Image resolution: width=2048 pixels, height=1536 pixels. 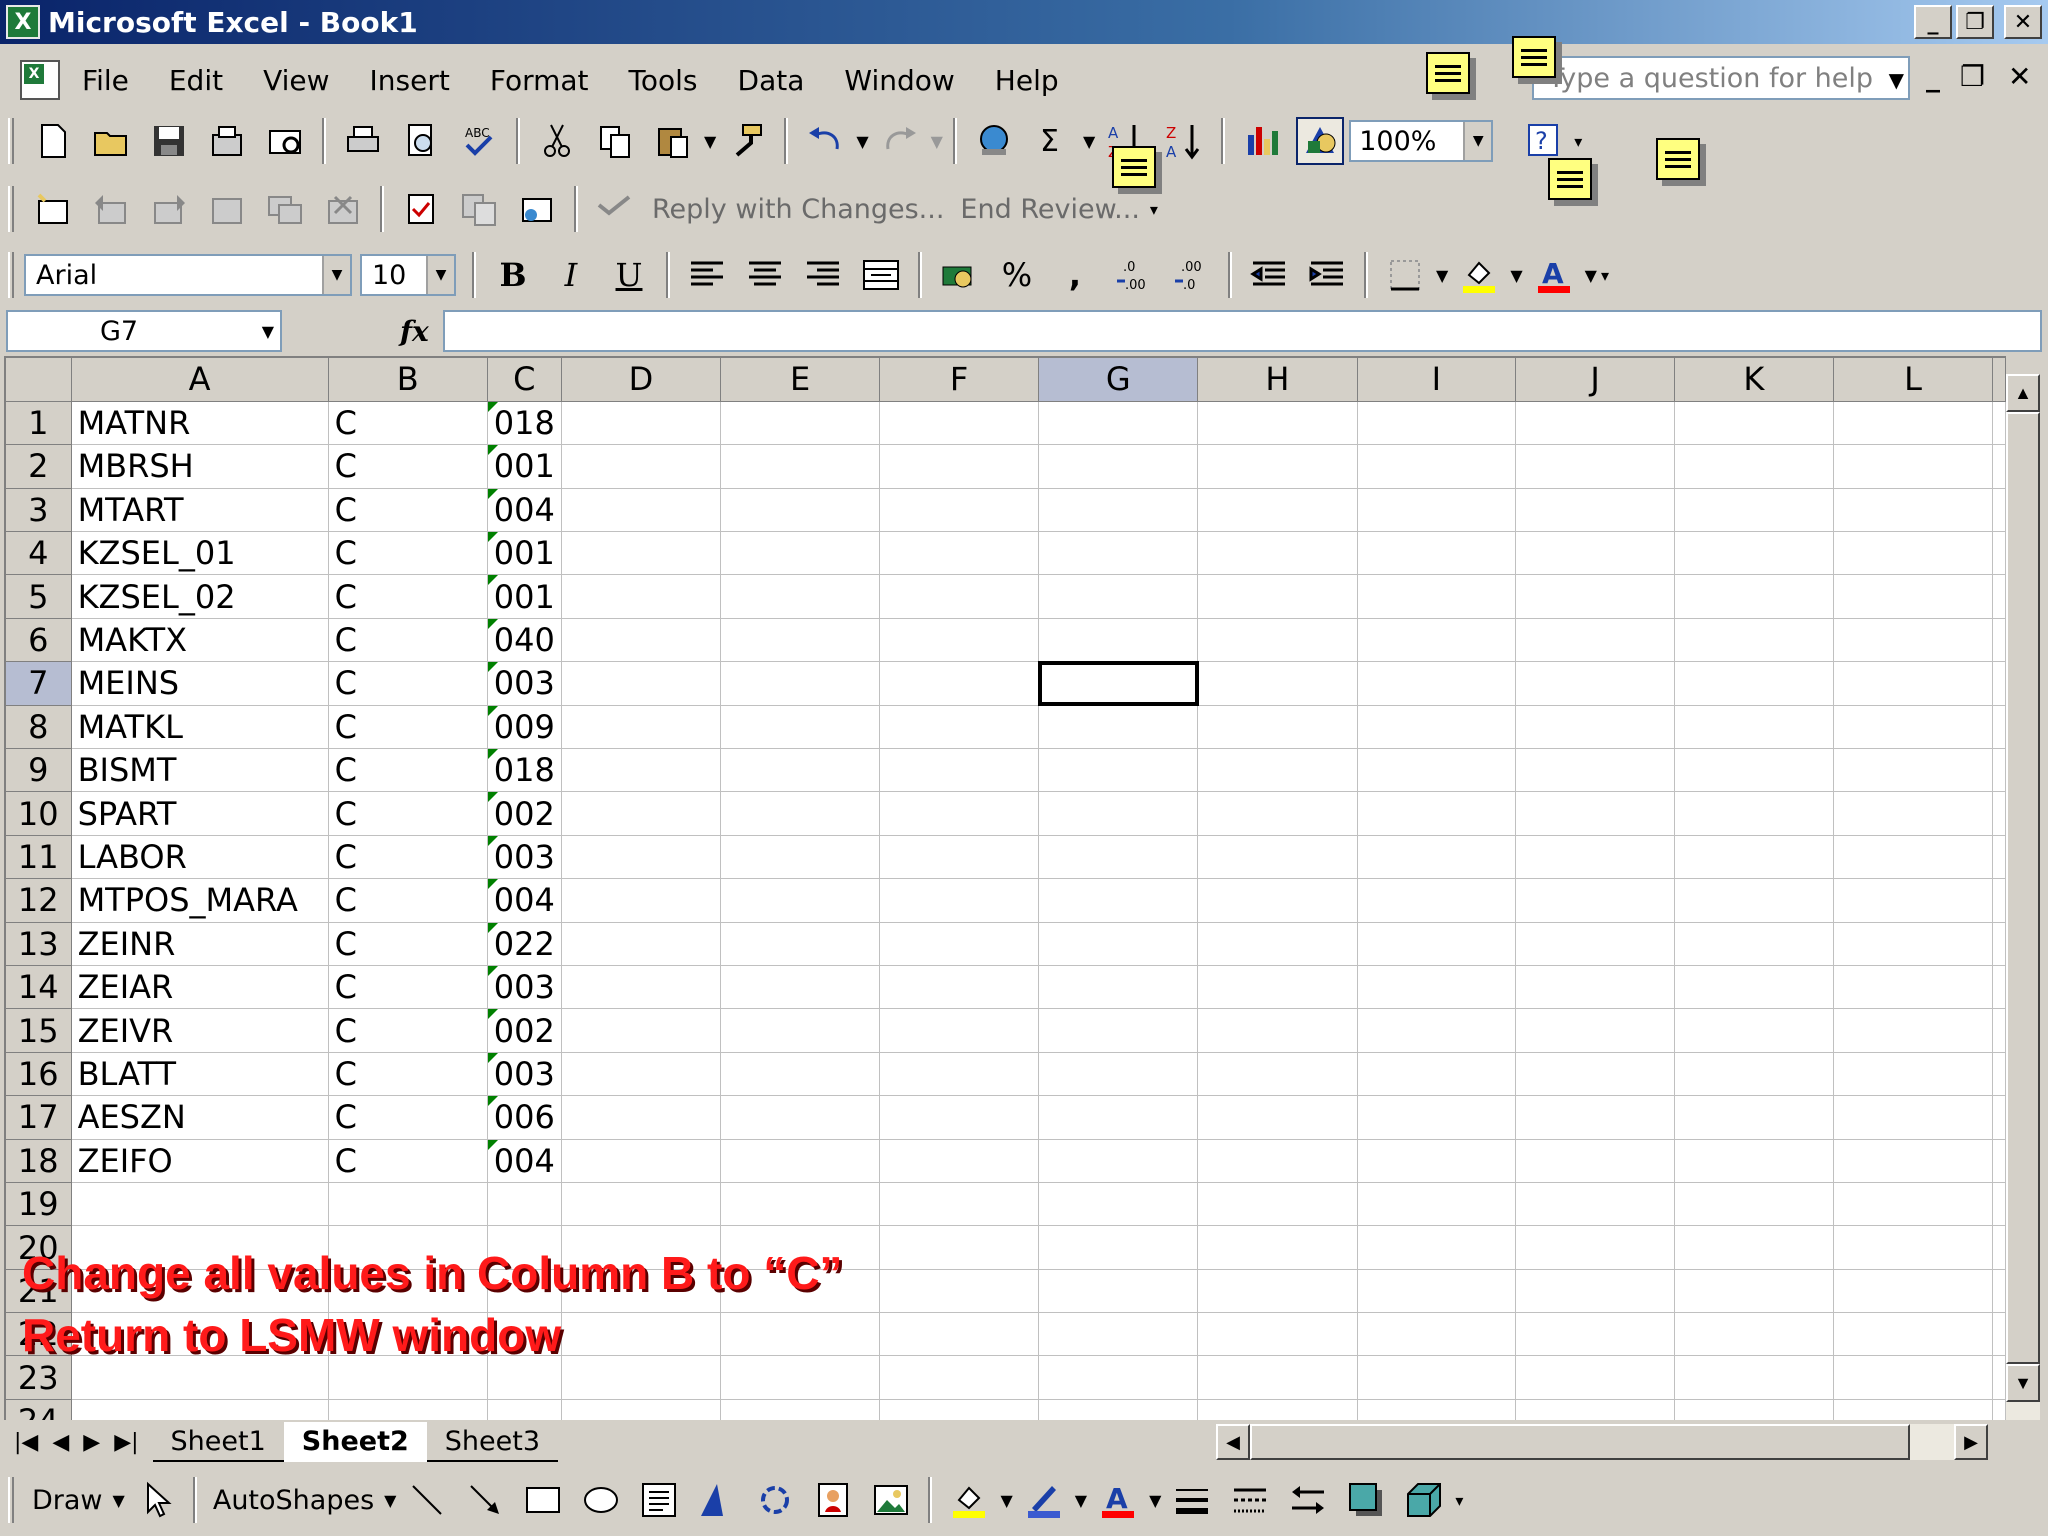 What do you see at coordinates (524, 1030) in the screenshot?
I see `cell-c15: 002` at bounding box center [524, 1030].